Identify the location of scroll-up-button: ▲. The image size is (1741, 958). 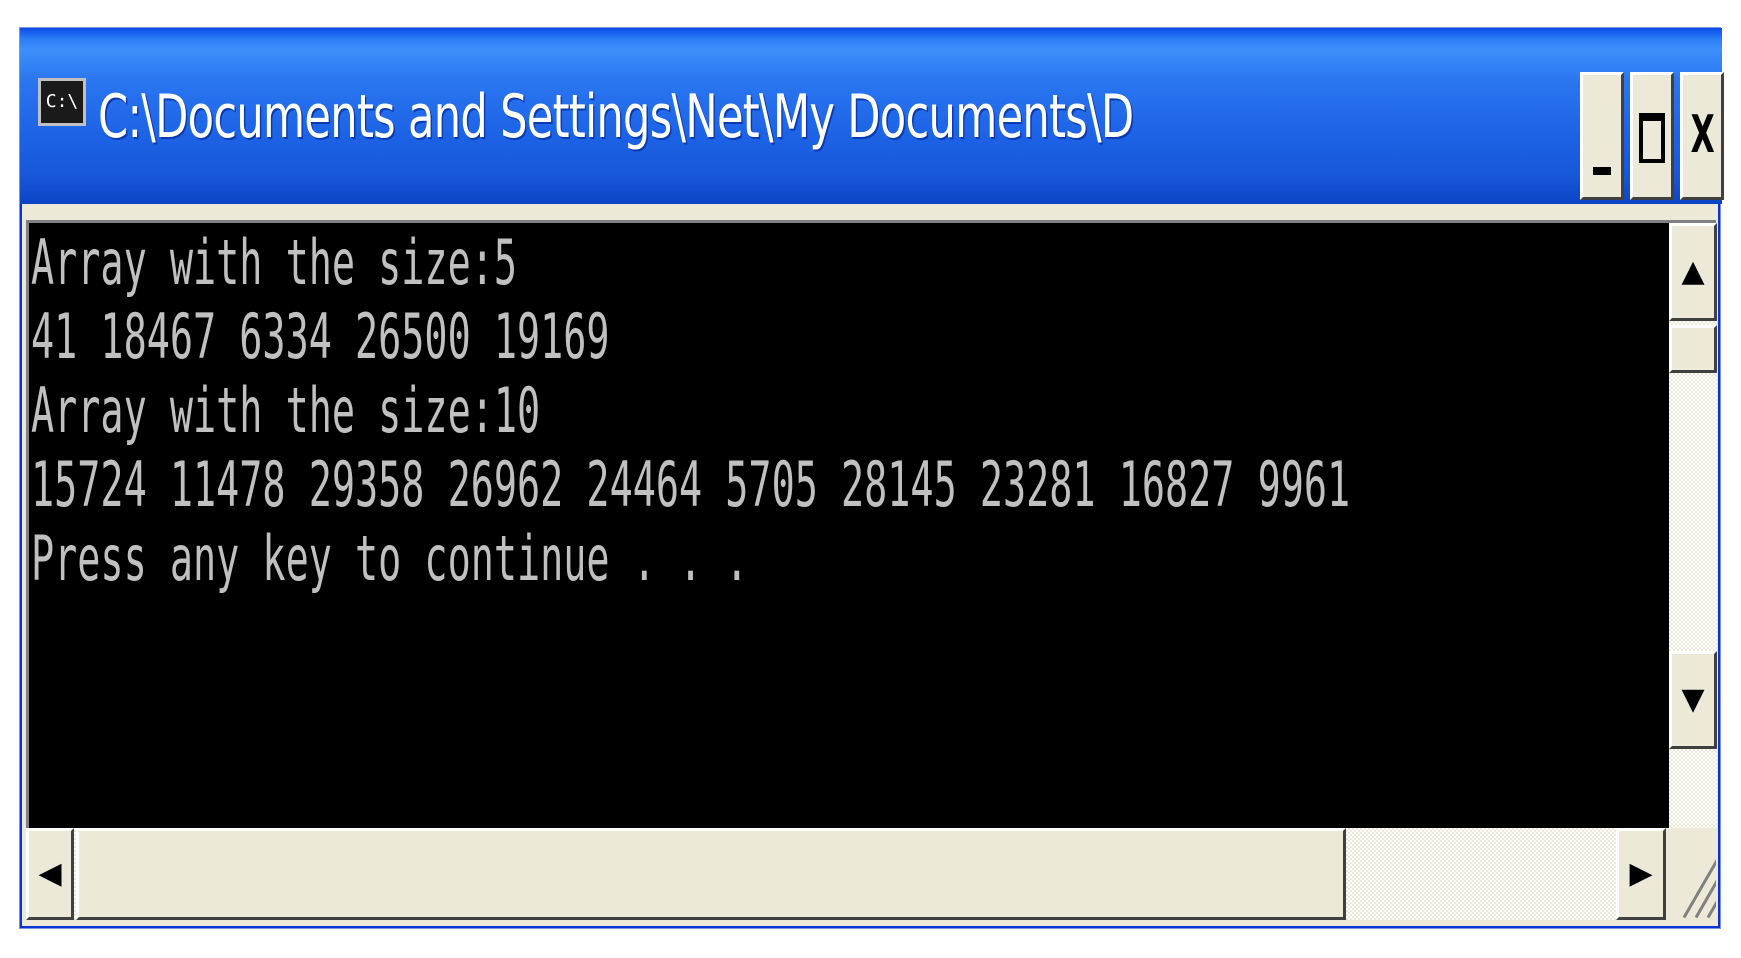
(1693, 272).